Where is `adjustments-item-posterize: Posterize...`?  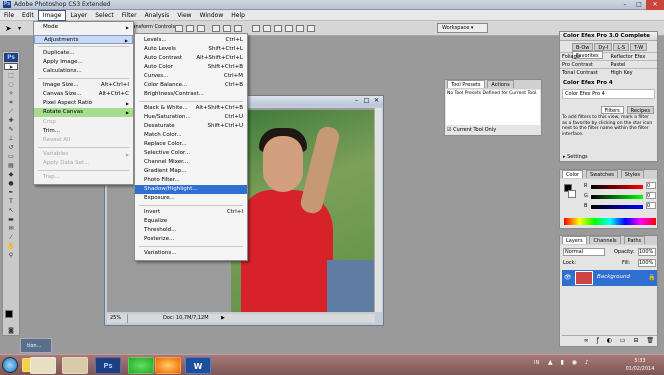
adjustments-item-posterize: Posterize... is located at coordinates (191, 239).